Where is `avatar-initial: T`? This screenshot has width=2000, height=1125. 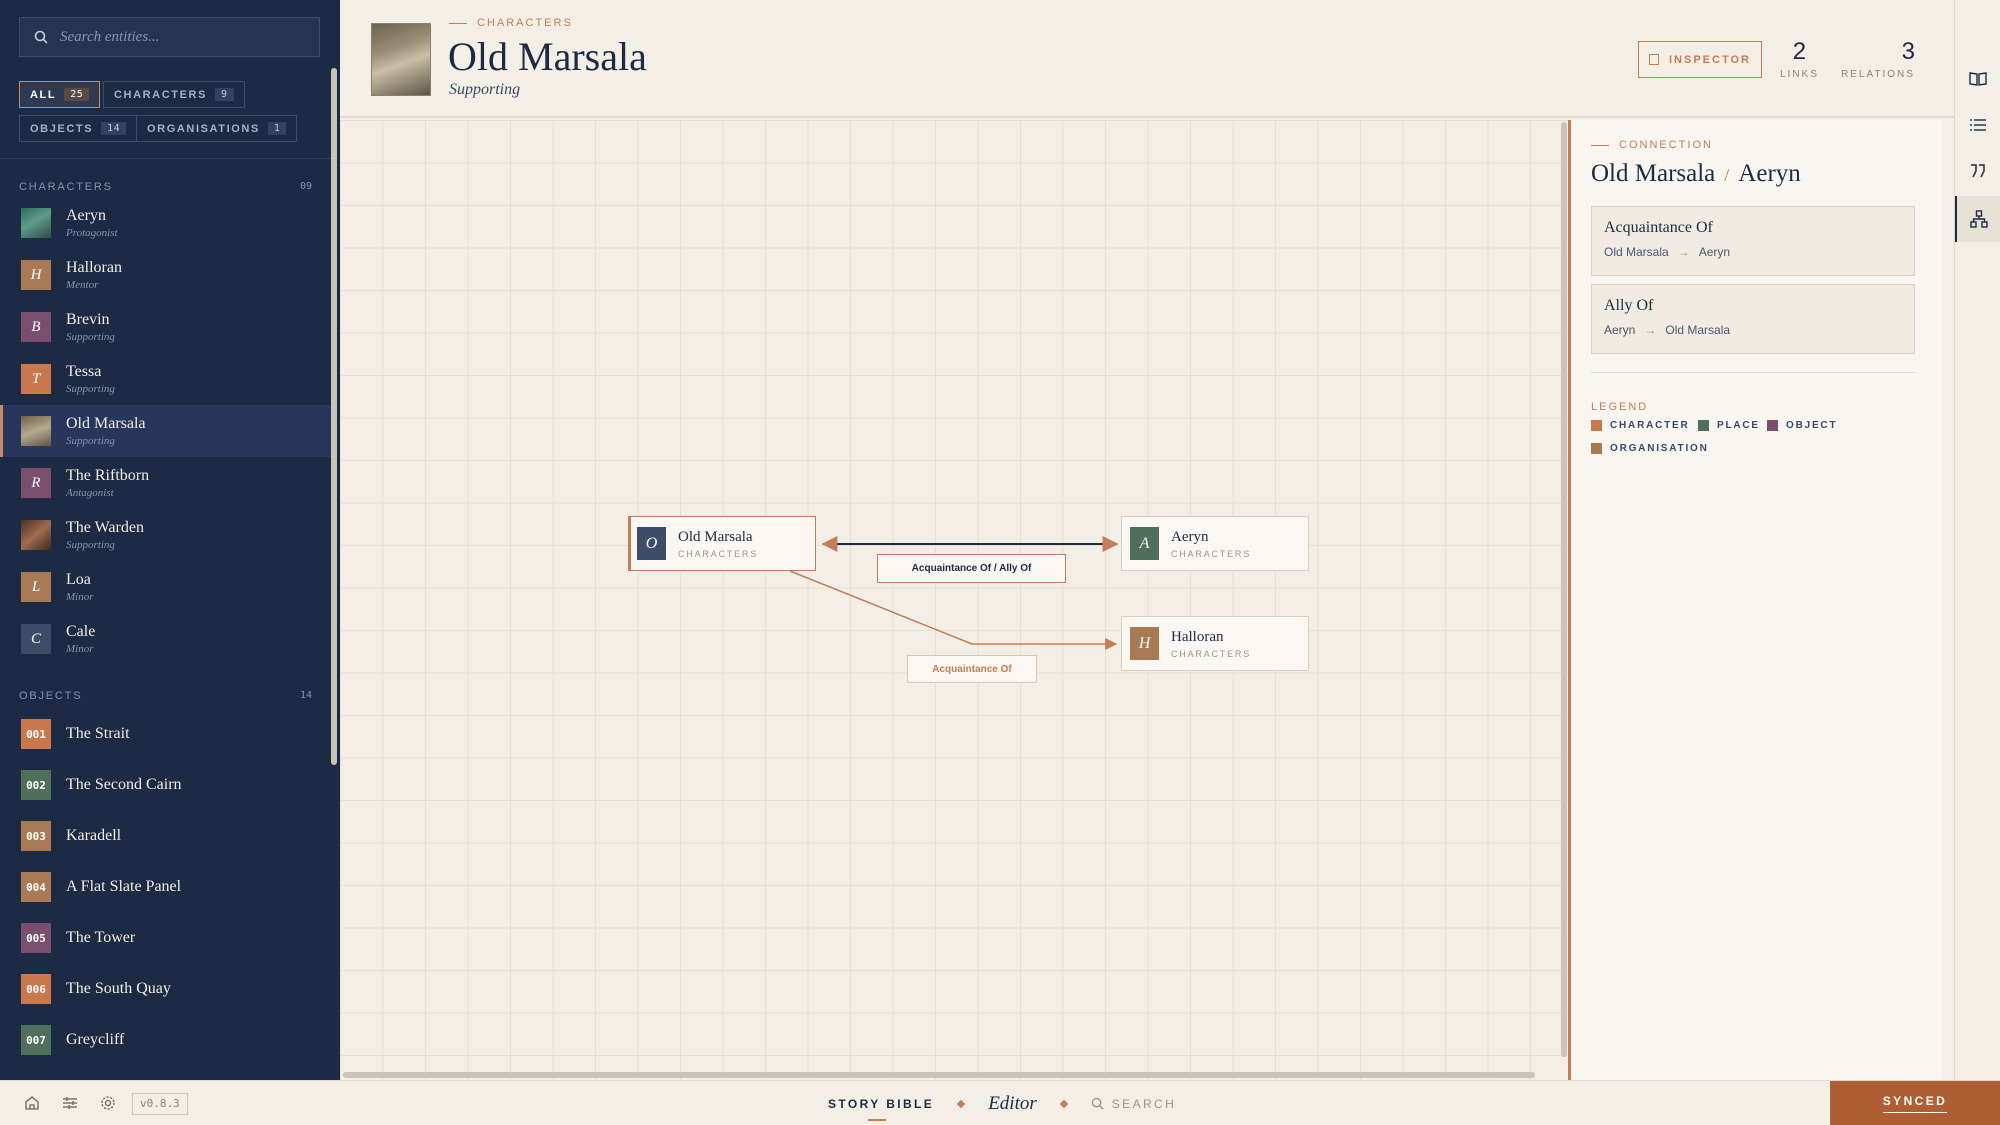 avatar-initial: T is located at coordinates (36, 379).